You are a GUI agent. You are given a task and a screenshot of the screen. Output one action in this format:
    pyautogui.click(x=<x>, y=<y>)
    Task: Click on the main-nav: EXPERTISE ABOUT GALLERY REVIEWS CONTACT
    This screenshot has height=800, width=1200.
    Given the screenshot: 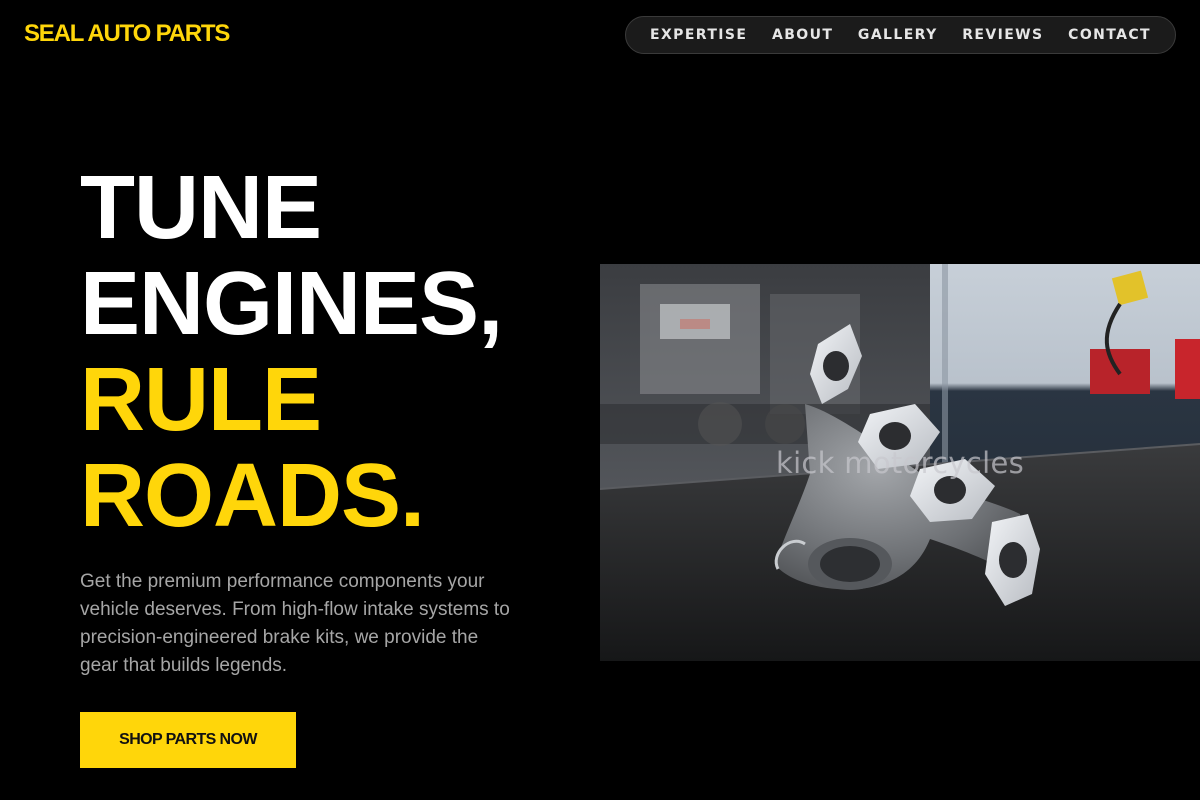 What is the action you would take?
    pyautogui.click(x=900, y=35)
    